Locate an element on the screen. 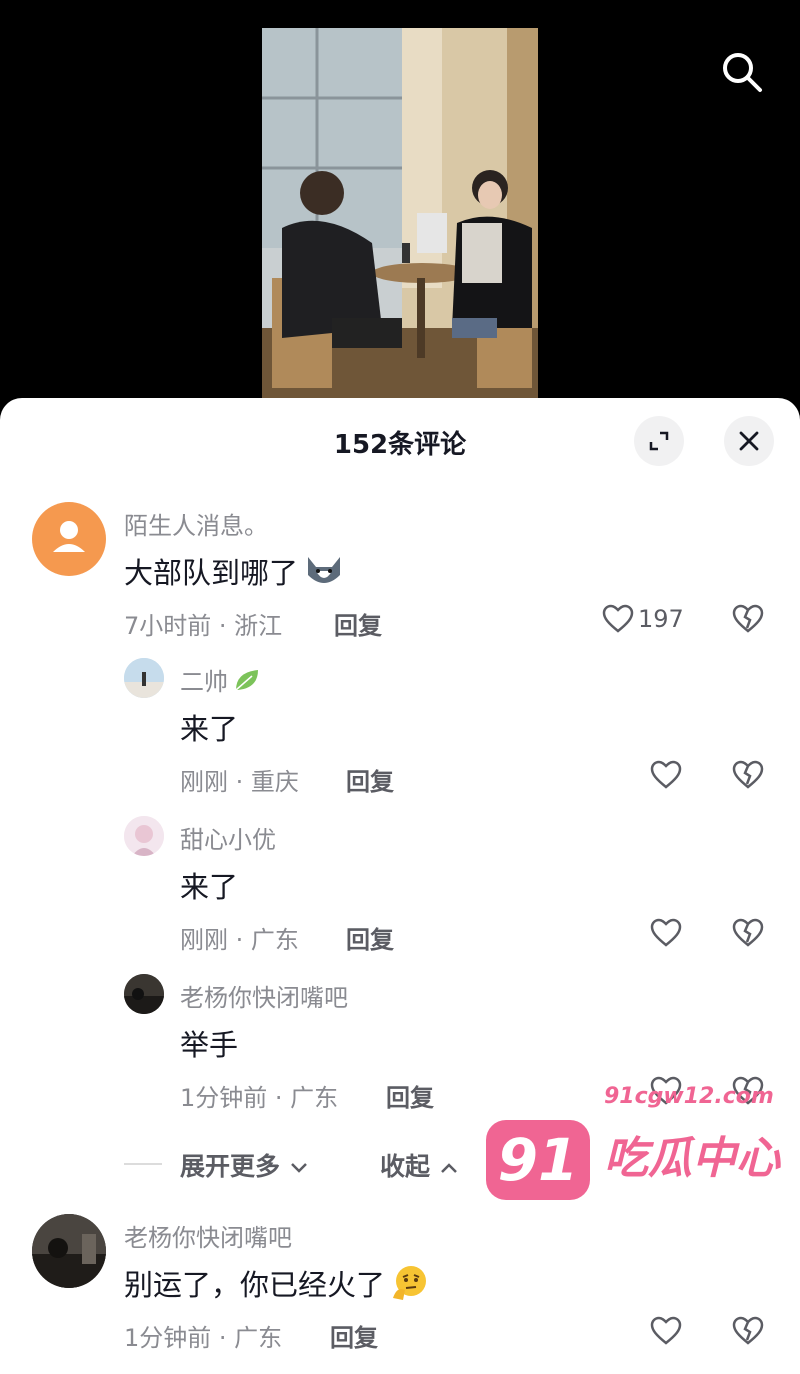 Image resolution: width=800 pixels, height=1374 pixels. expand-more-label: 展开更多 is located at coordinates (230, 1166).